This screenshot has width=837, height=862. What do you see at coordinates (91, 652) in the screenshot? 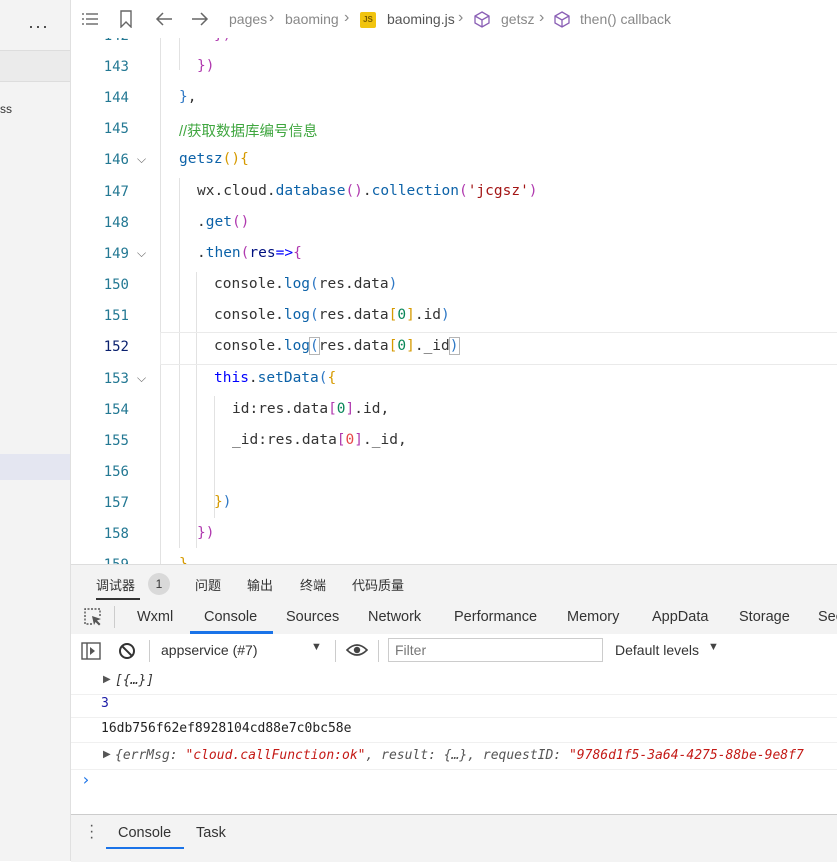
I see `sidebar-toggle-icon` at bounding box center [91, 652].